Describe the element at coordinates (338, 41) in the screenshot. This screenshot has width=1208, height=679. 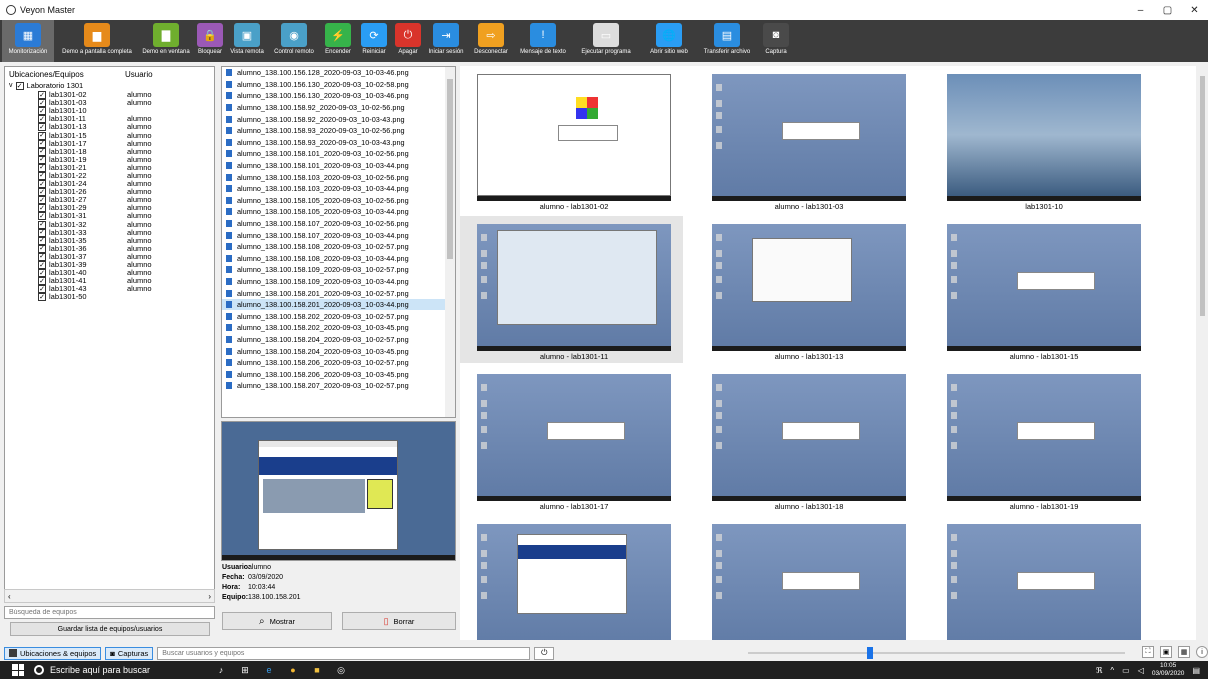
I see `toolbar-button: ⚡ Encender` at that location.